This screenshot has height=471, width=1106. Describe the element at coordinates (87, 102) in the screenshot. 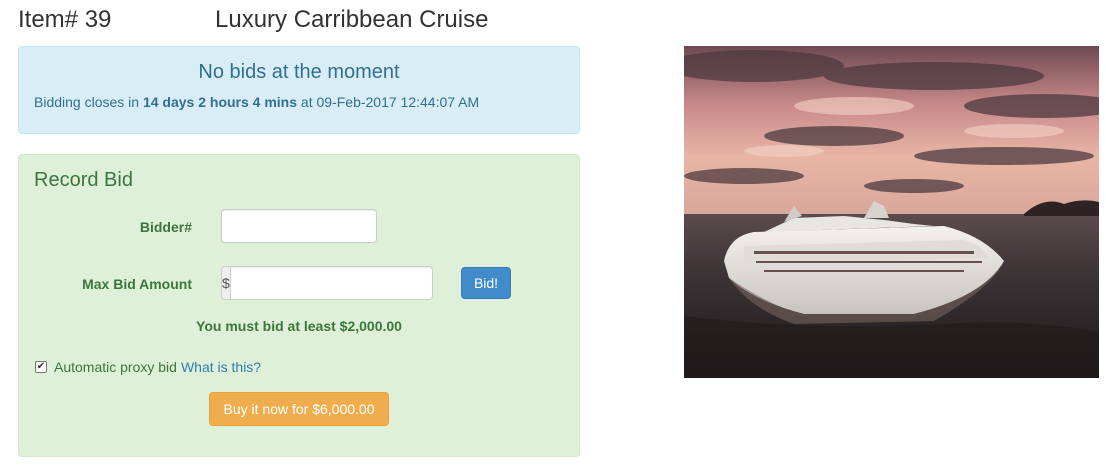

I see `closes-prefix: Bidding closes in` at that location.